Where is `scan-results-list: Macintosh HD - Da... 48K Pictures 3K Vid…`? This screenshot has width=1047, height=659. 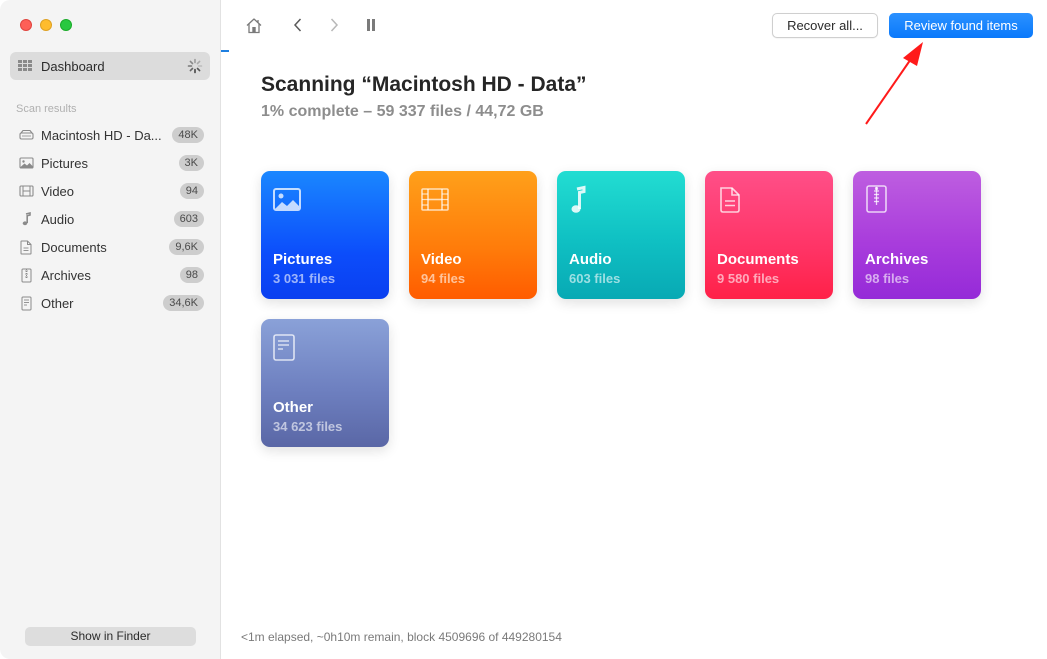
scan-results-list: Macintosh HD - Da... 48K Pictures 3K Vid… is located at coordinates (110, 219).